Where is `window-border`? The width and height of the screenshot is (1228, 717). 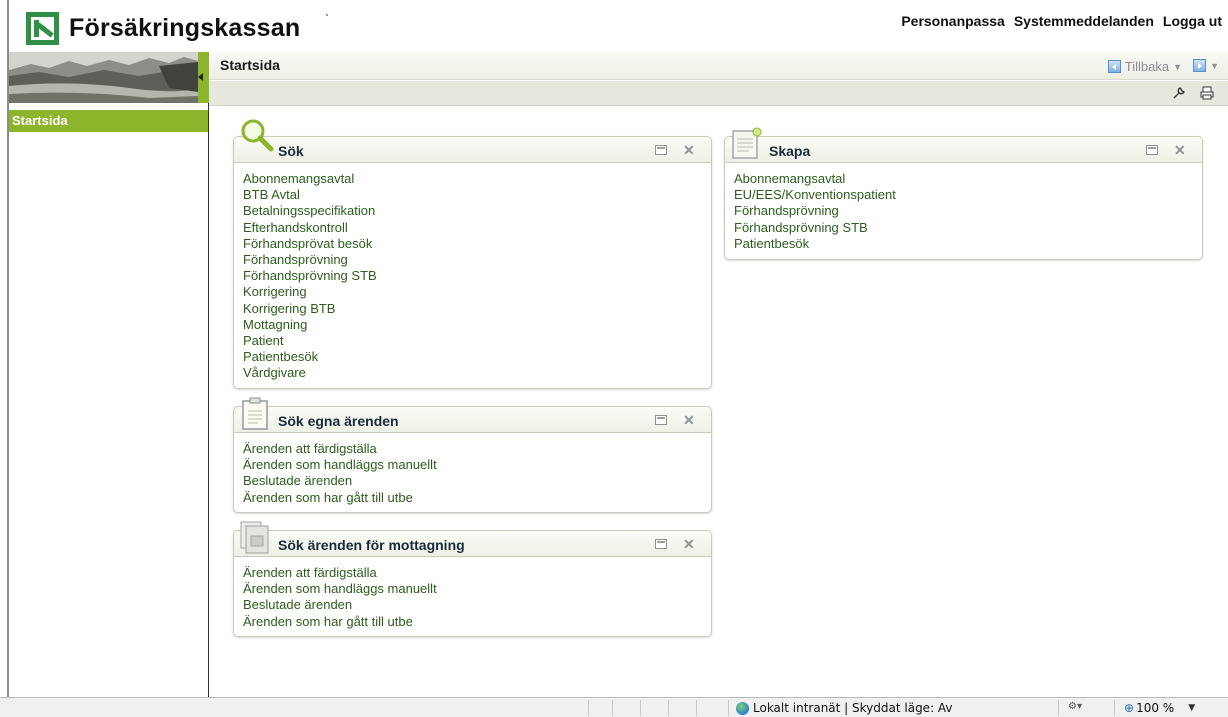 window-border is located at coordinates (8, 349).